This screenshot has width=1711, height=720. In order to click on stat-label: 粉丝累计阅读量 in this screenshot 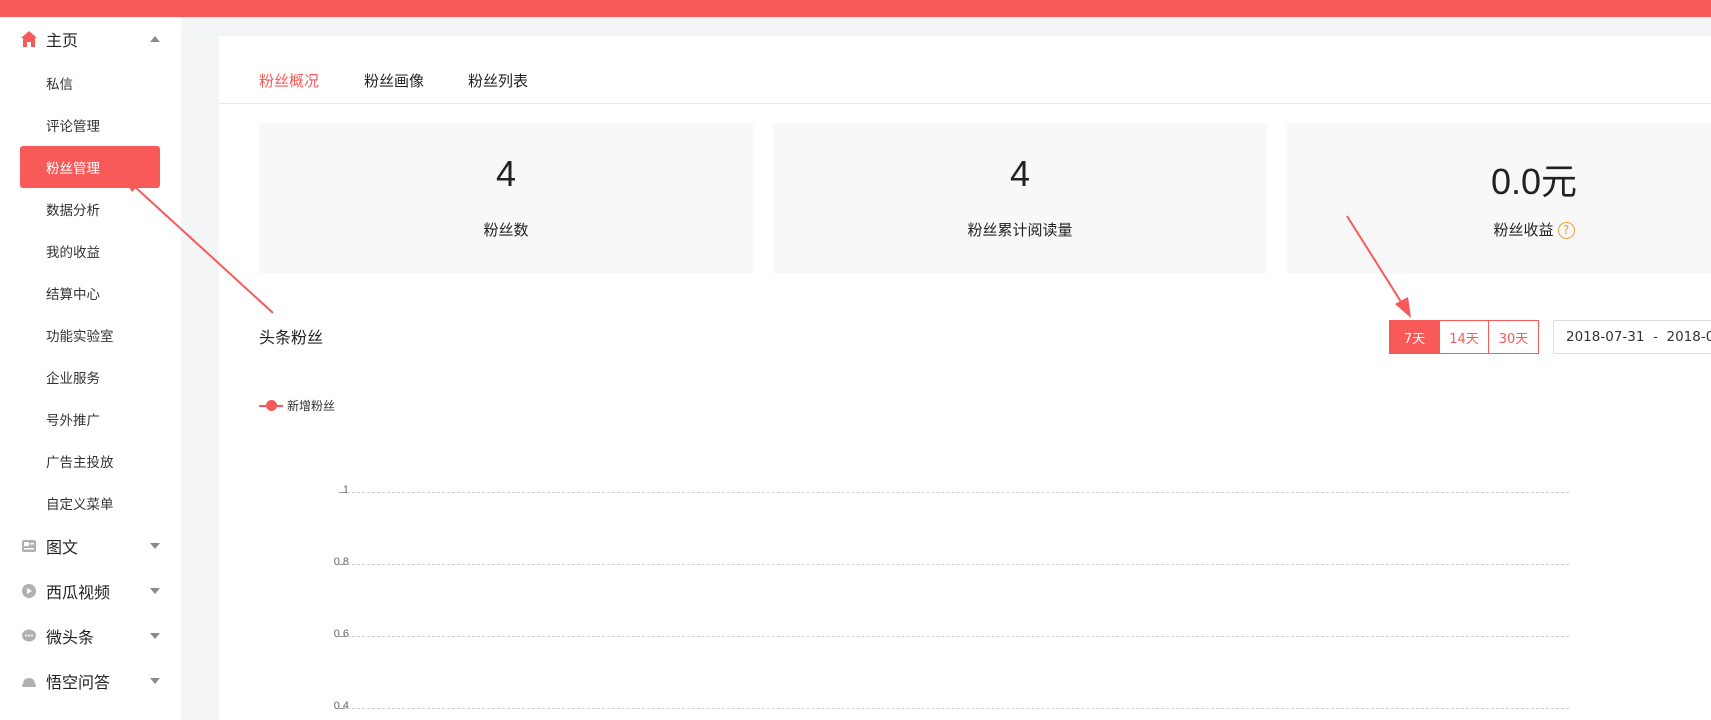, I will do `click(1020, 230)`.